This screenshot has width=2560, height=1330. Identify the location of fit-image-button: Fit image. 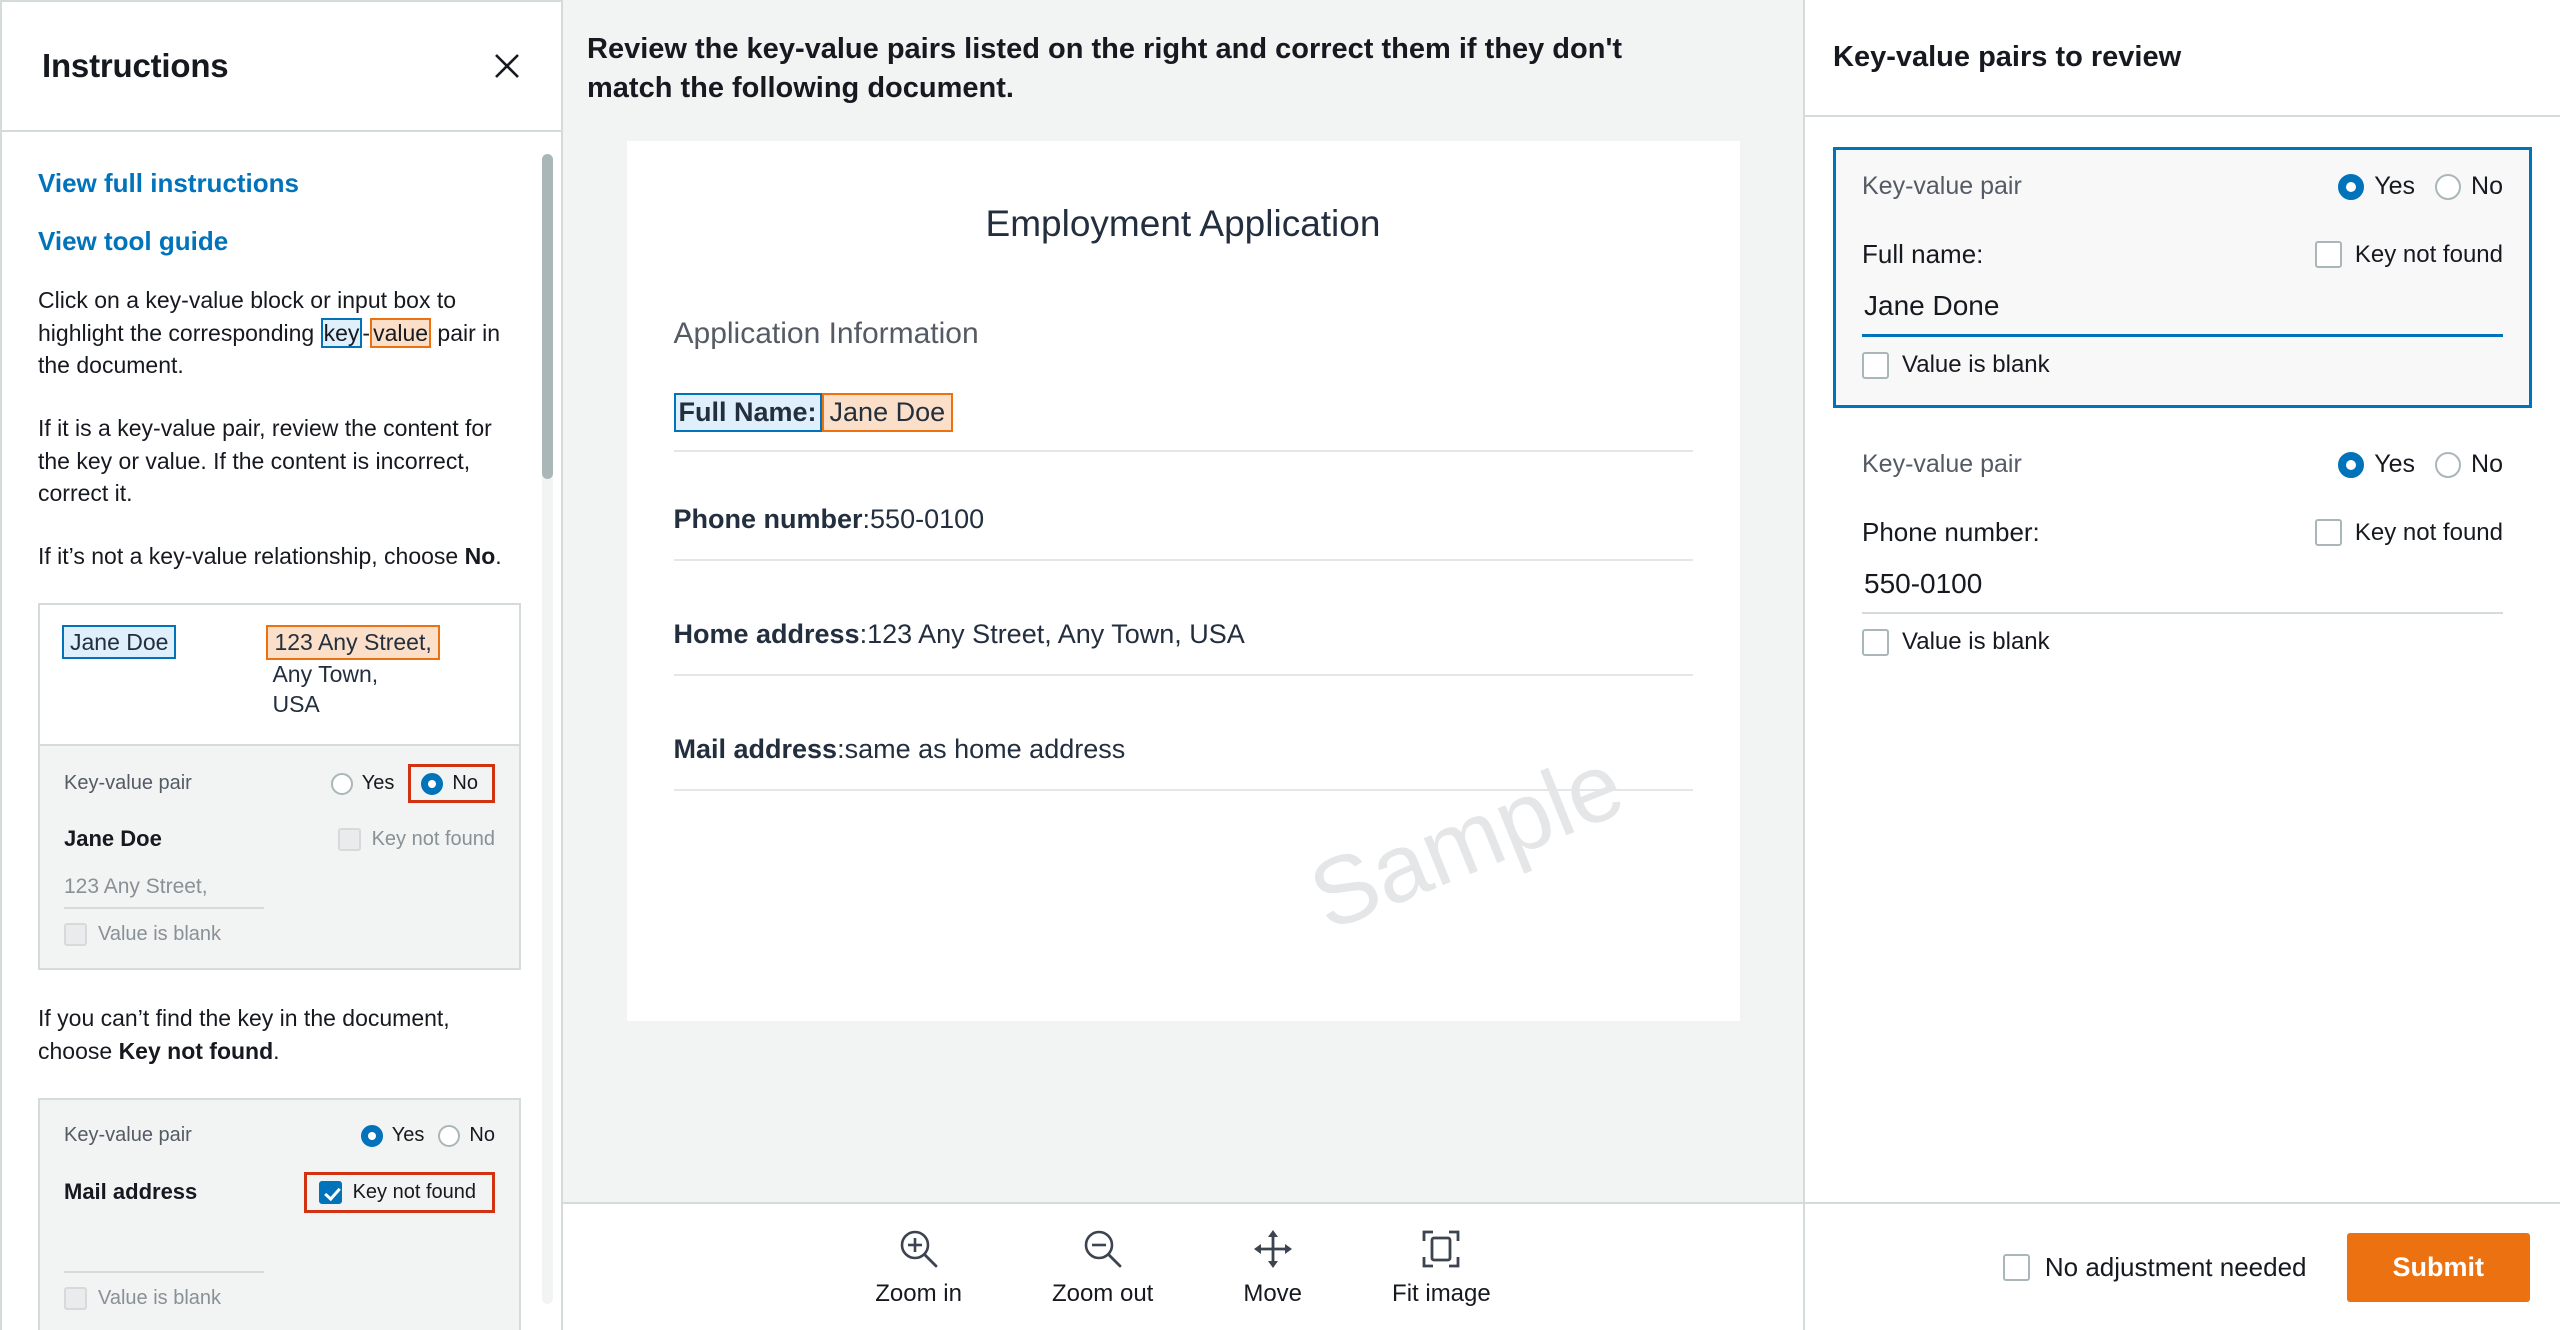
(1441, 1267).